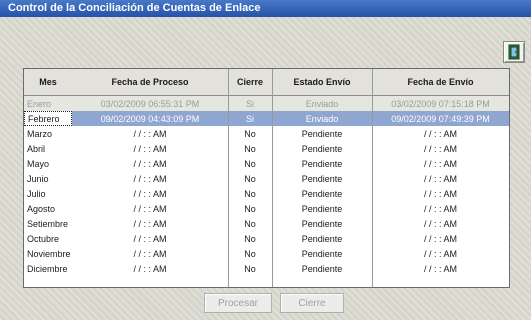 This screenshot has height=320, width=531. What do you see at coordinates (266, 208) in the screenshot?
I see `table-row: Agosto / / : : AM No Pendiente / / : : AM` at bounding box center [266, 208].